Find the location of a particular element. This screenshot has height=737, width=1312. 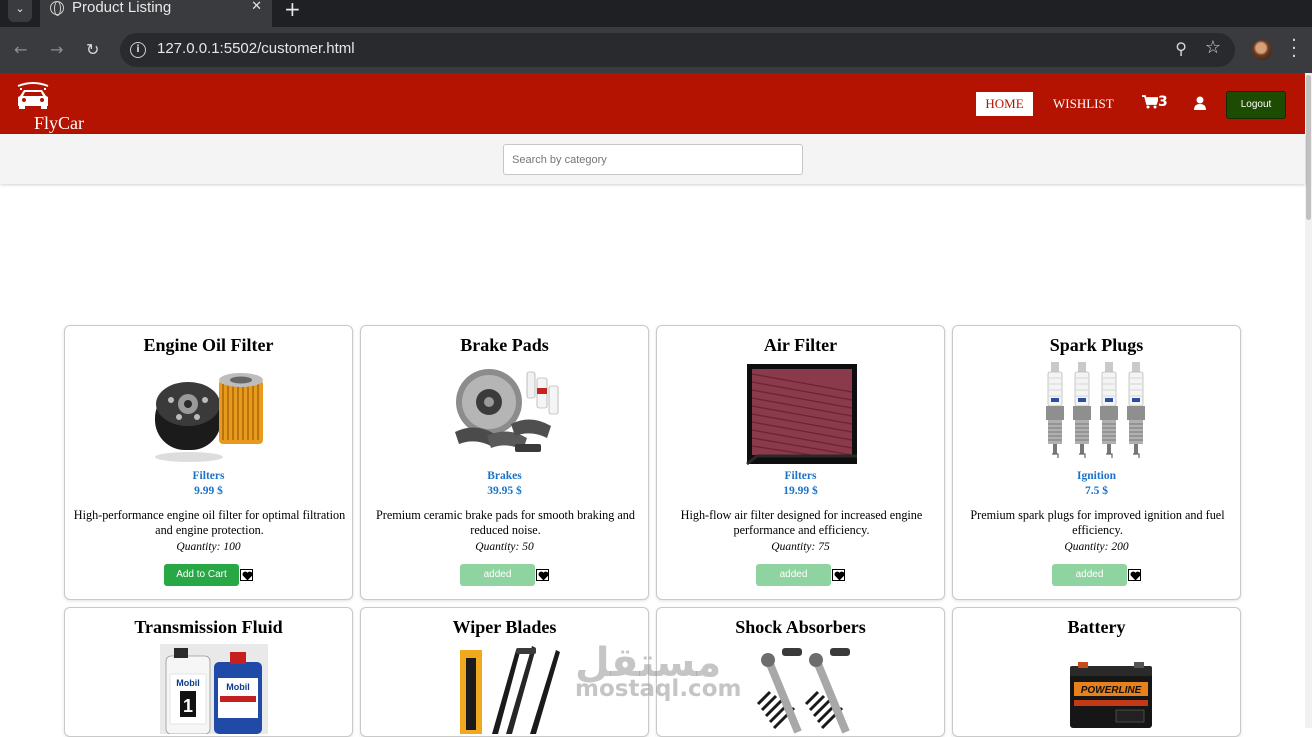

tab-title: Product Listing is located at coordinates (122, 8).